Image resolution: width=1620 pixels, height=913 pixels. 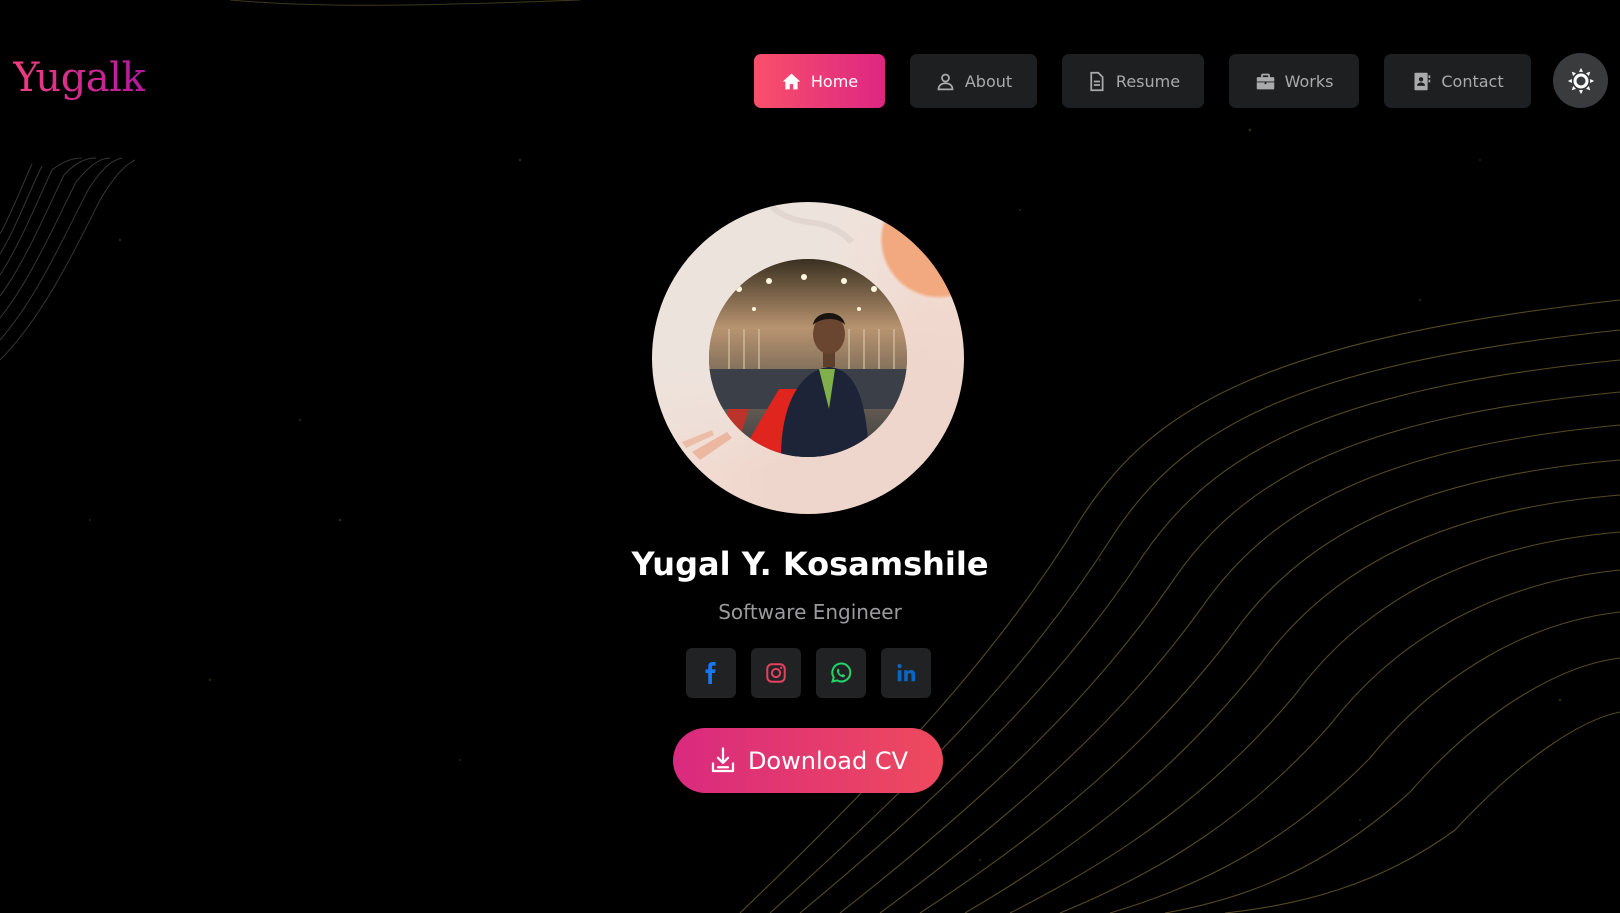 I want to click on nav-contact-label: Contact, so click(x=1472, y=81).